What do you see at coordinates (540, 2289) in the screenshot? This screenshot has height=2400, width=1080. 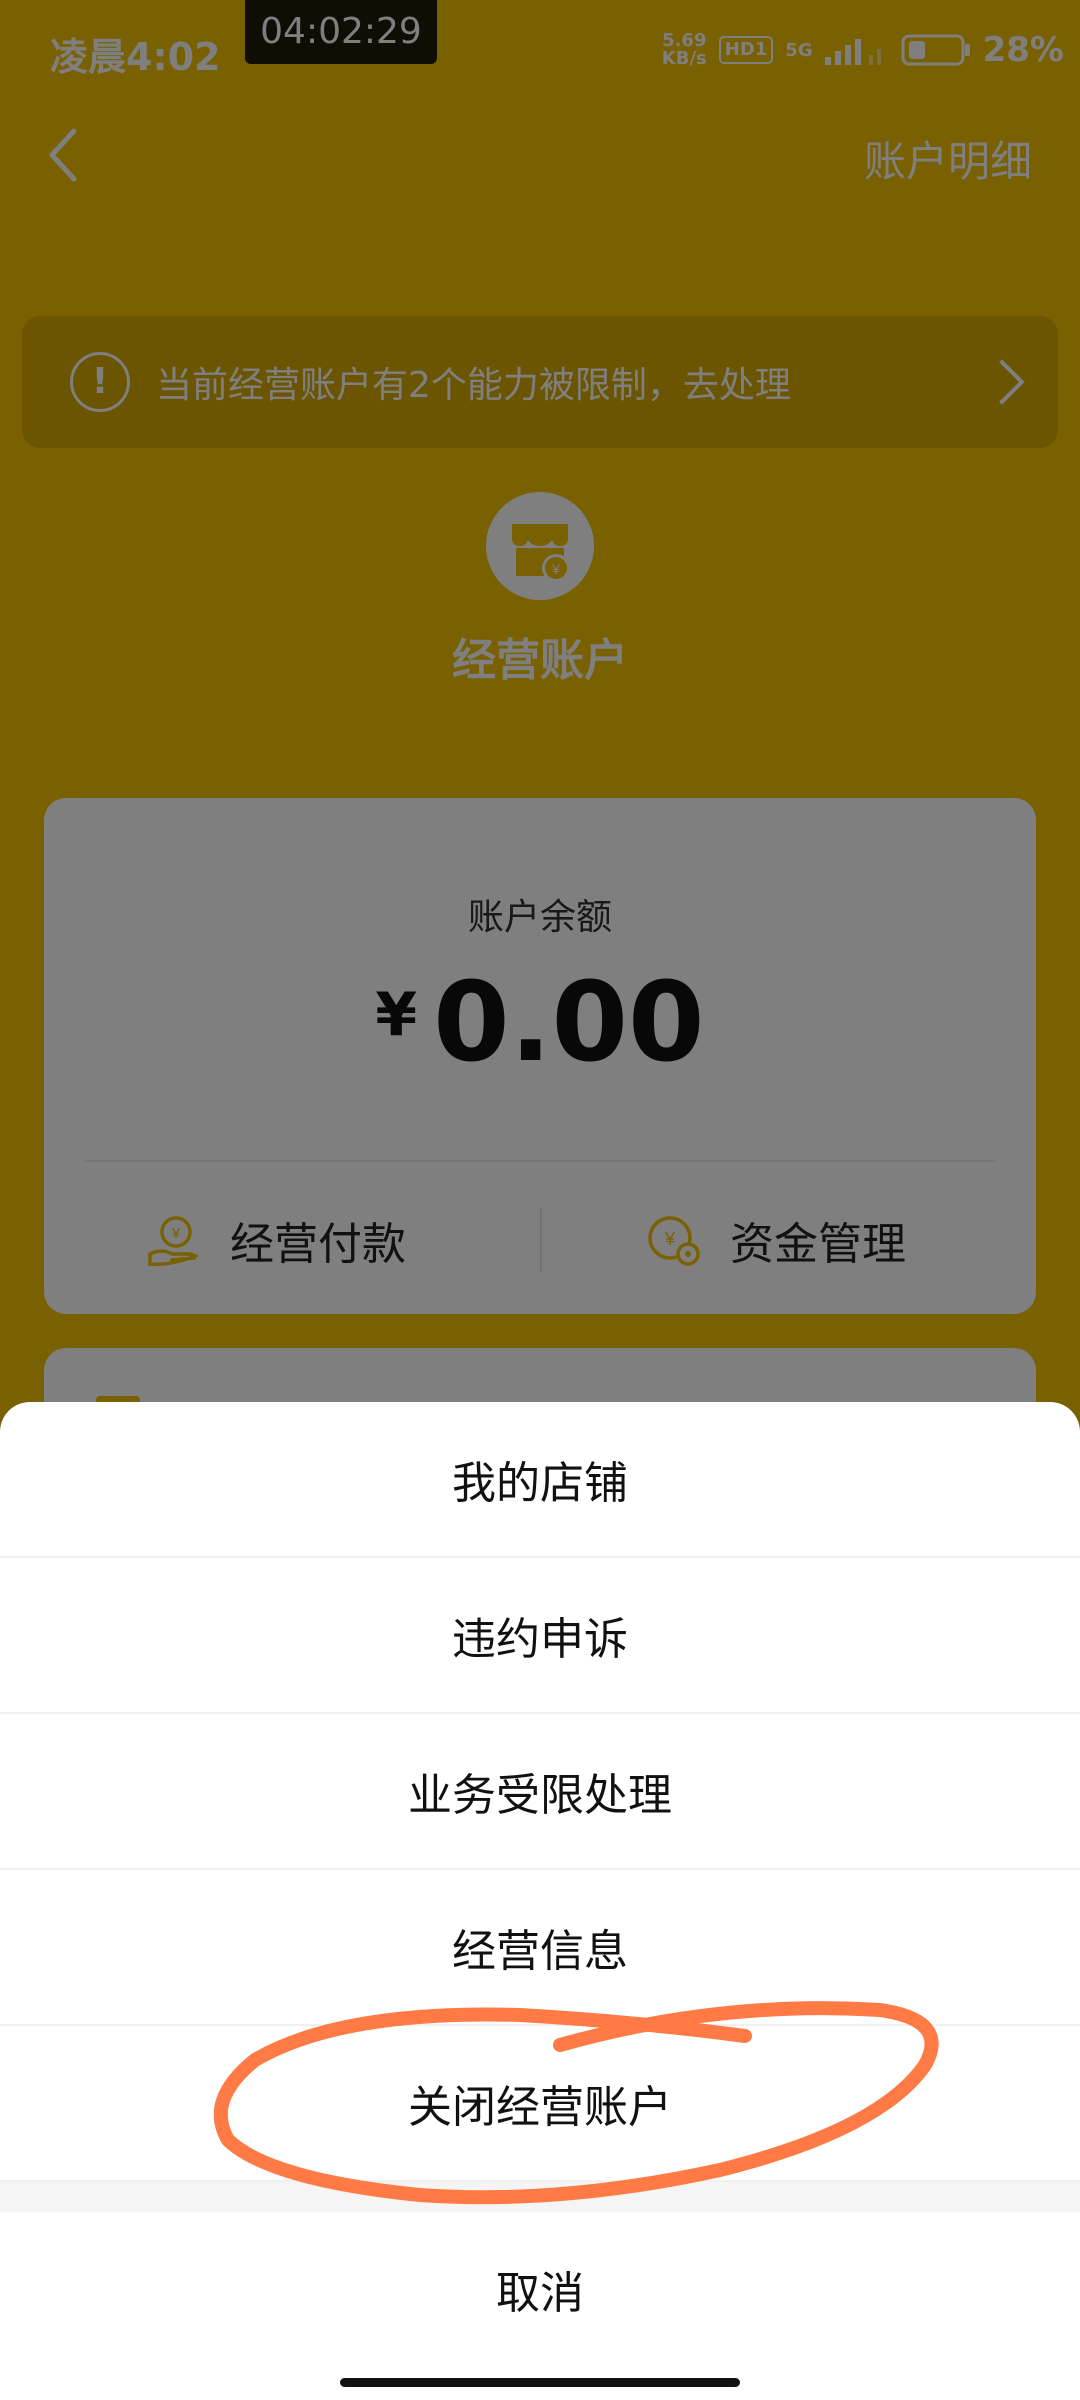 I see `cancel-button: 取消` at bounding box center [540, 2289].